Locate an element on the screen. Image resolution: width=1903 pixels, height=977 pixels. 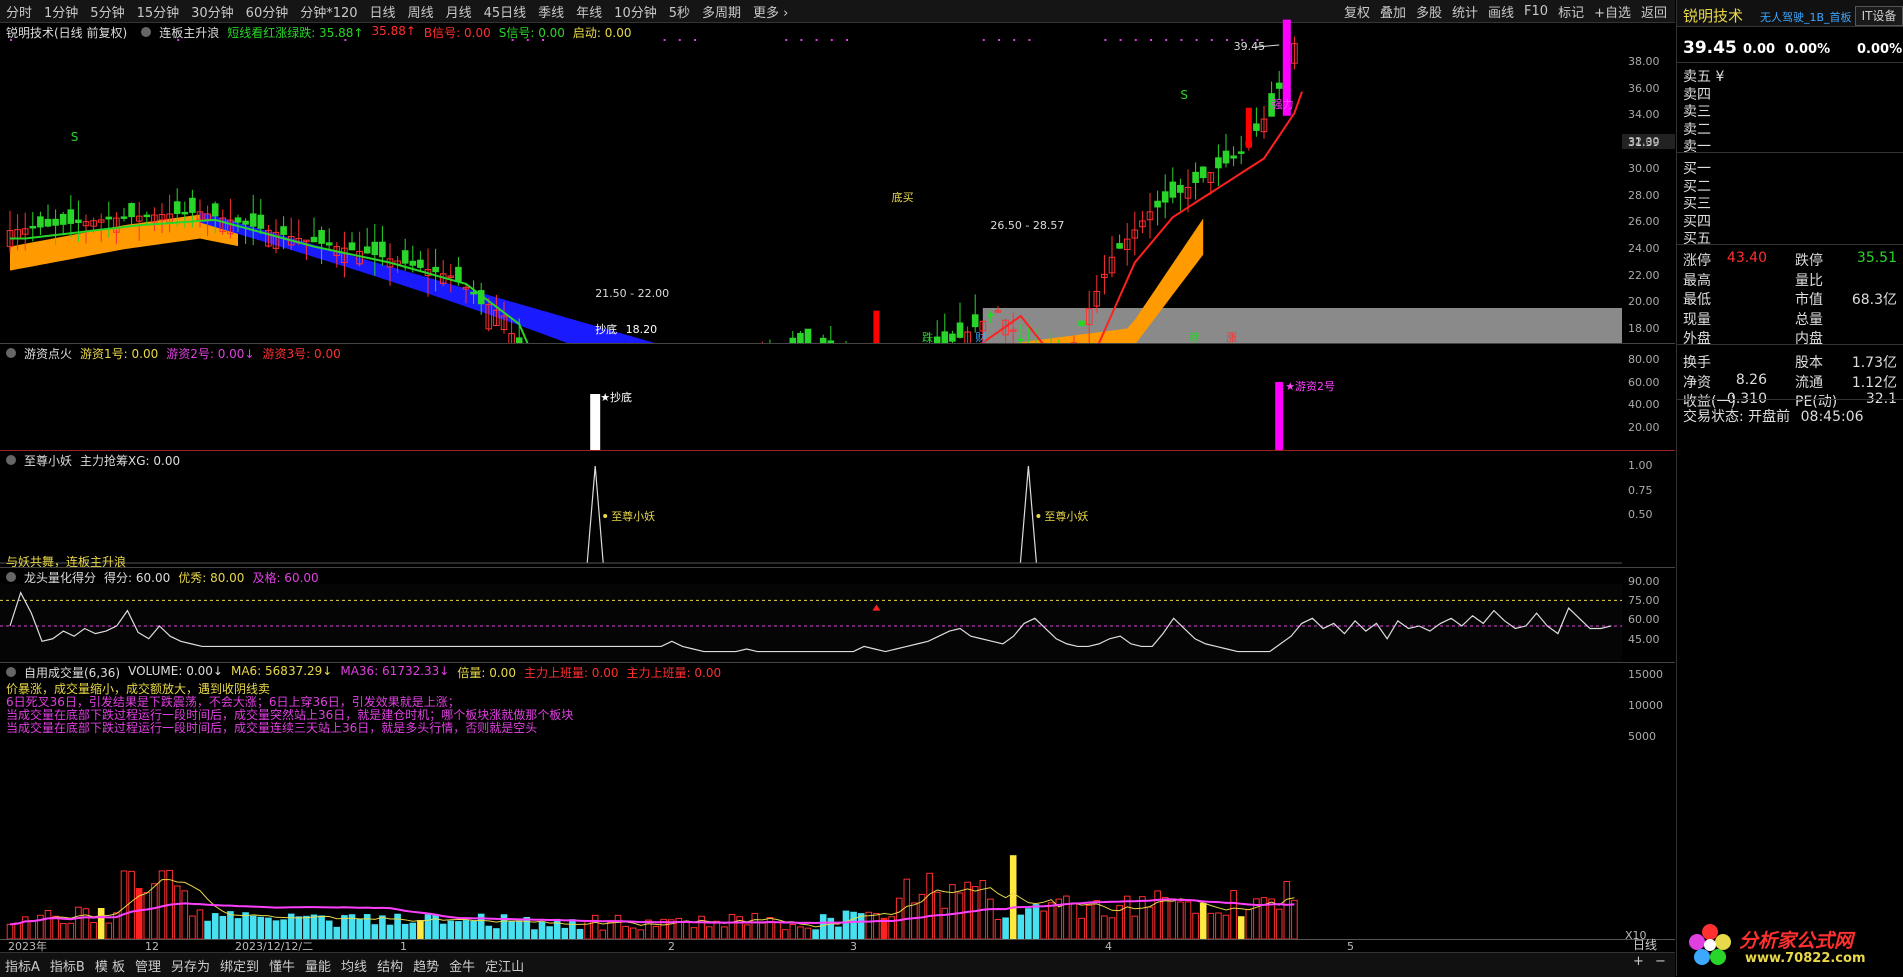
zoom-in-button: + is located at coordinates (1638, 961).